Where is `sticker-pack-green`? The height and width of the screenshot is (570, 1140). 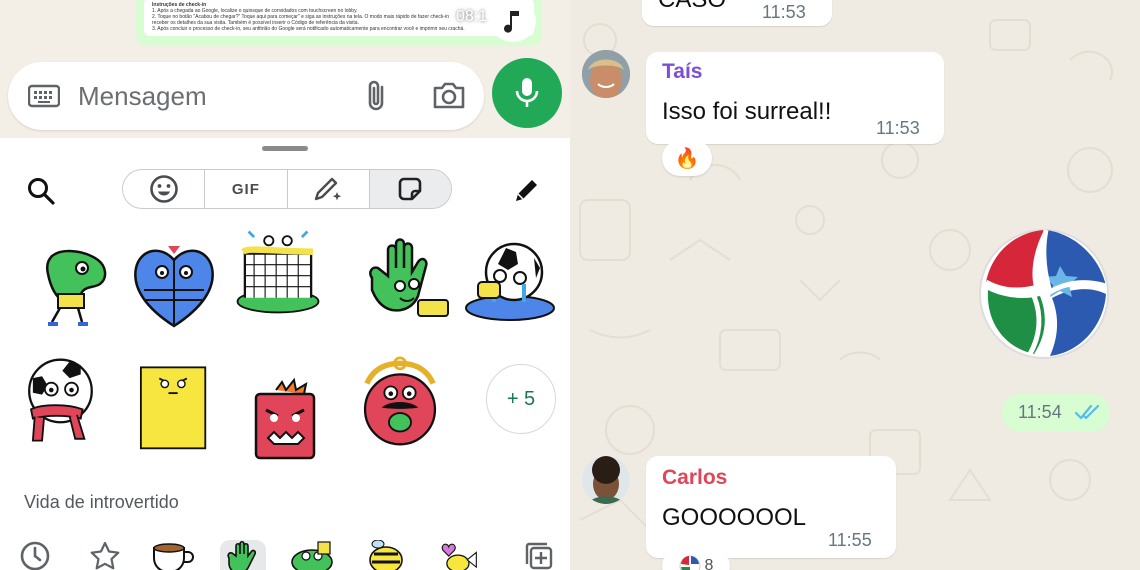
sticker-pack-green is located at coordinates (313, 555).